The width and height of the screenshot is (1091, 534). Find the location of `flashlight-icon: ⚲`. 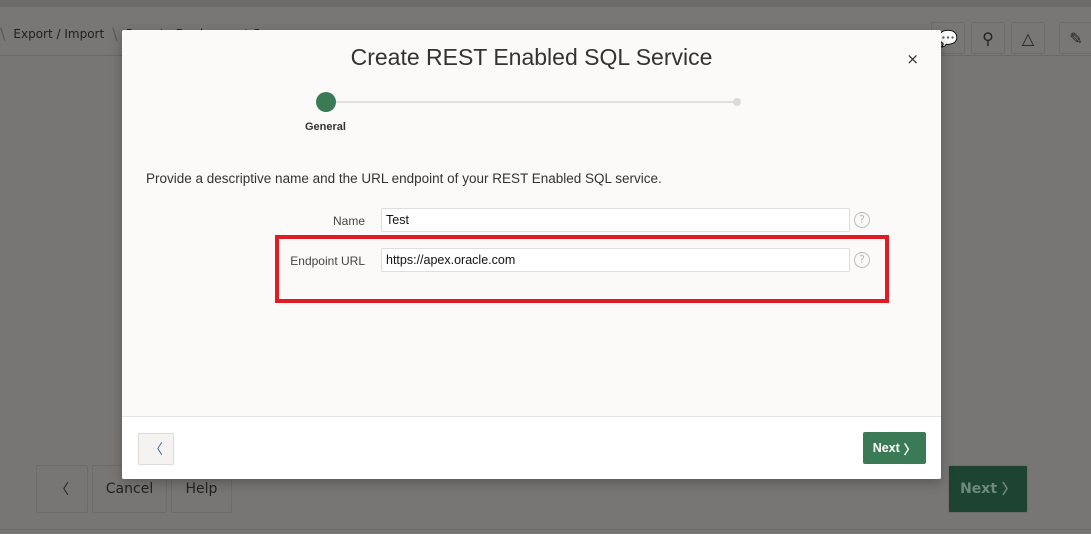

flashlight-icon: ⚲ is located at coordinates (988, 38).